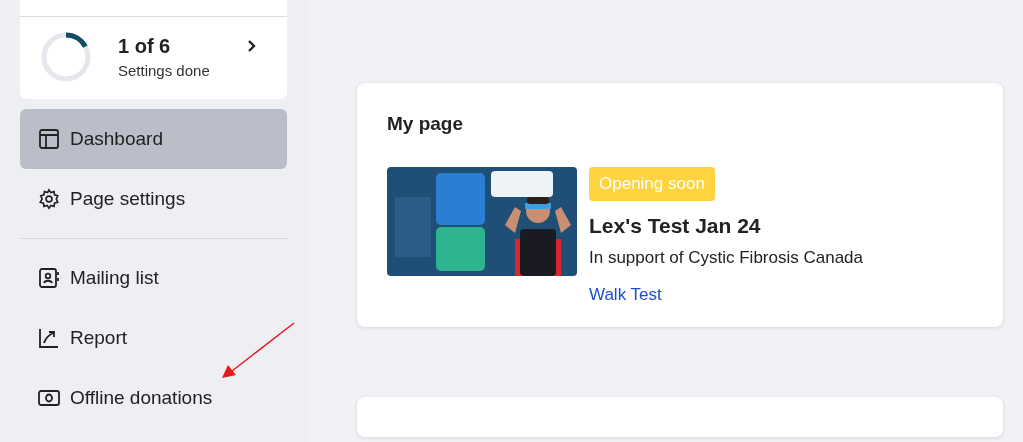 The width and height of the screenshot is (1023, 442). What do you see at coordinates (675, 226) in the screenshot?
I see `page-title: Lex's Test Jan 24` at bounding box center [675, 226].